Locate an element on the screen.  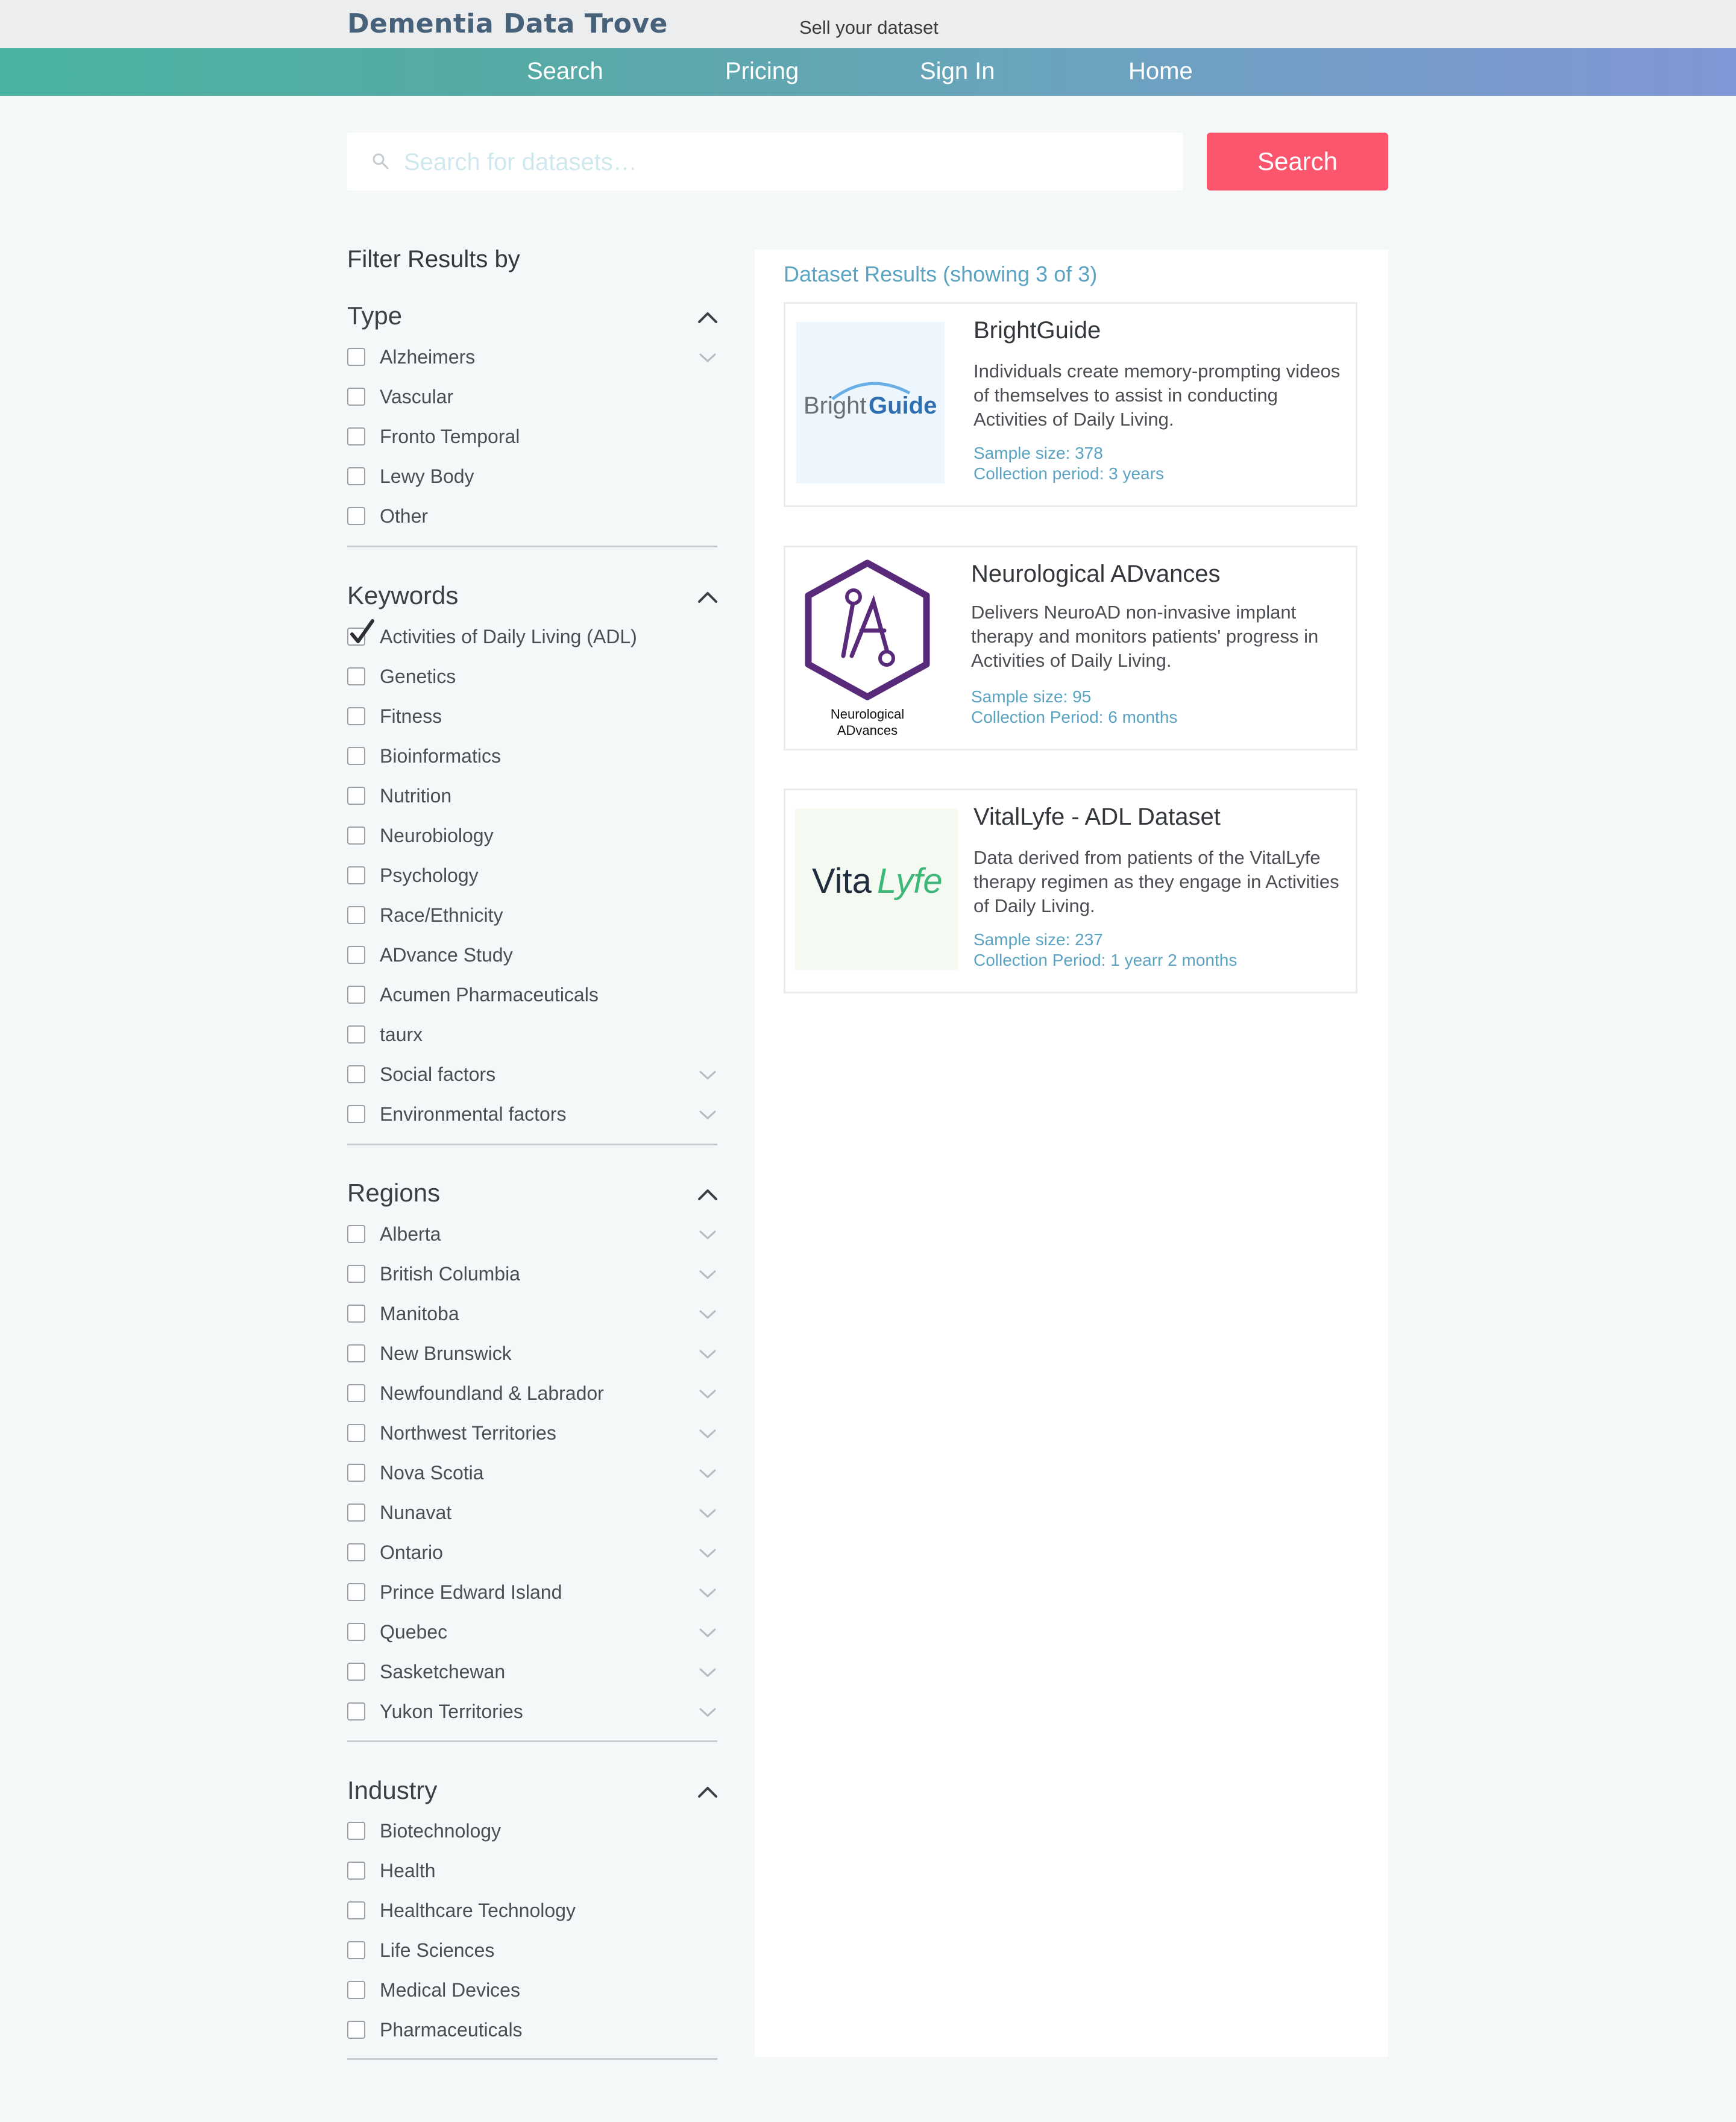
nav-sign-in: Sign In is located at coordinates (957, 71).